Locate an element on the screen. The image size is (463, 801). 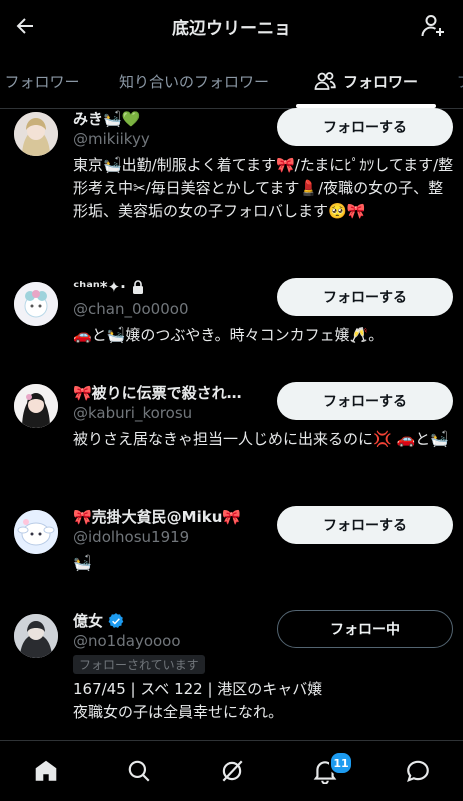
home-icon is located at coordinates (46, 770).